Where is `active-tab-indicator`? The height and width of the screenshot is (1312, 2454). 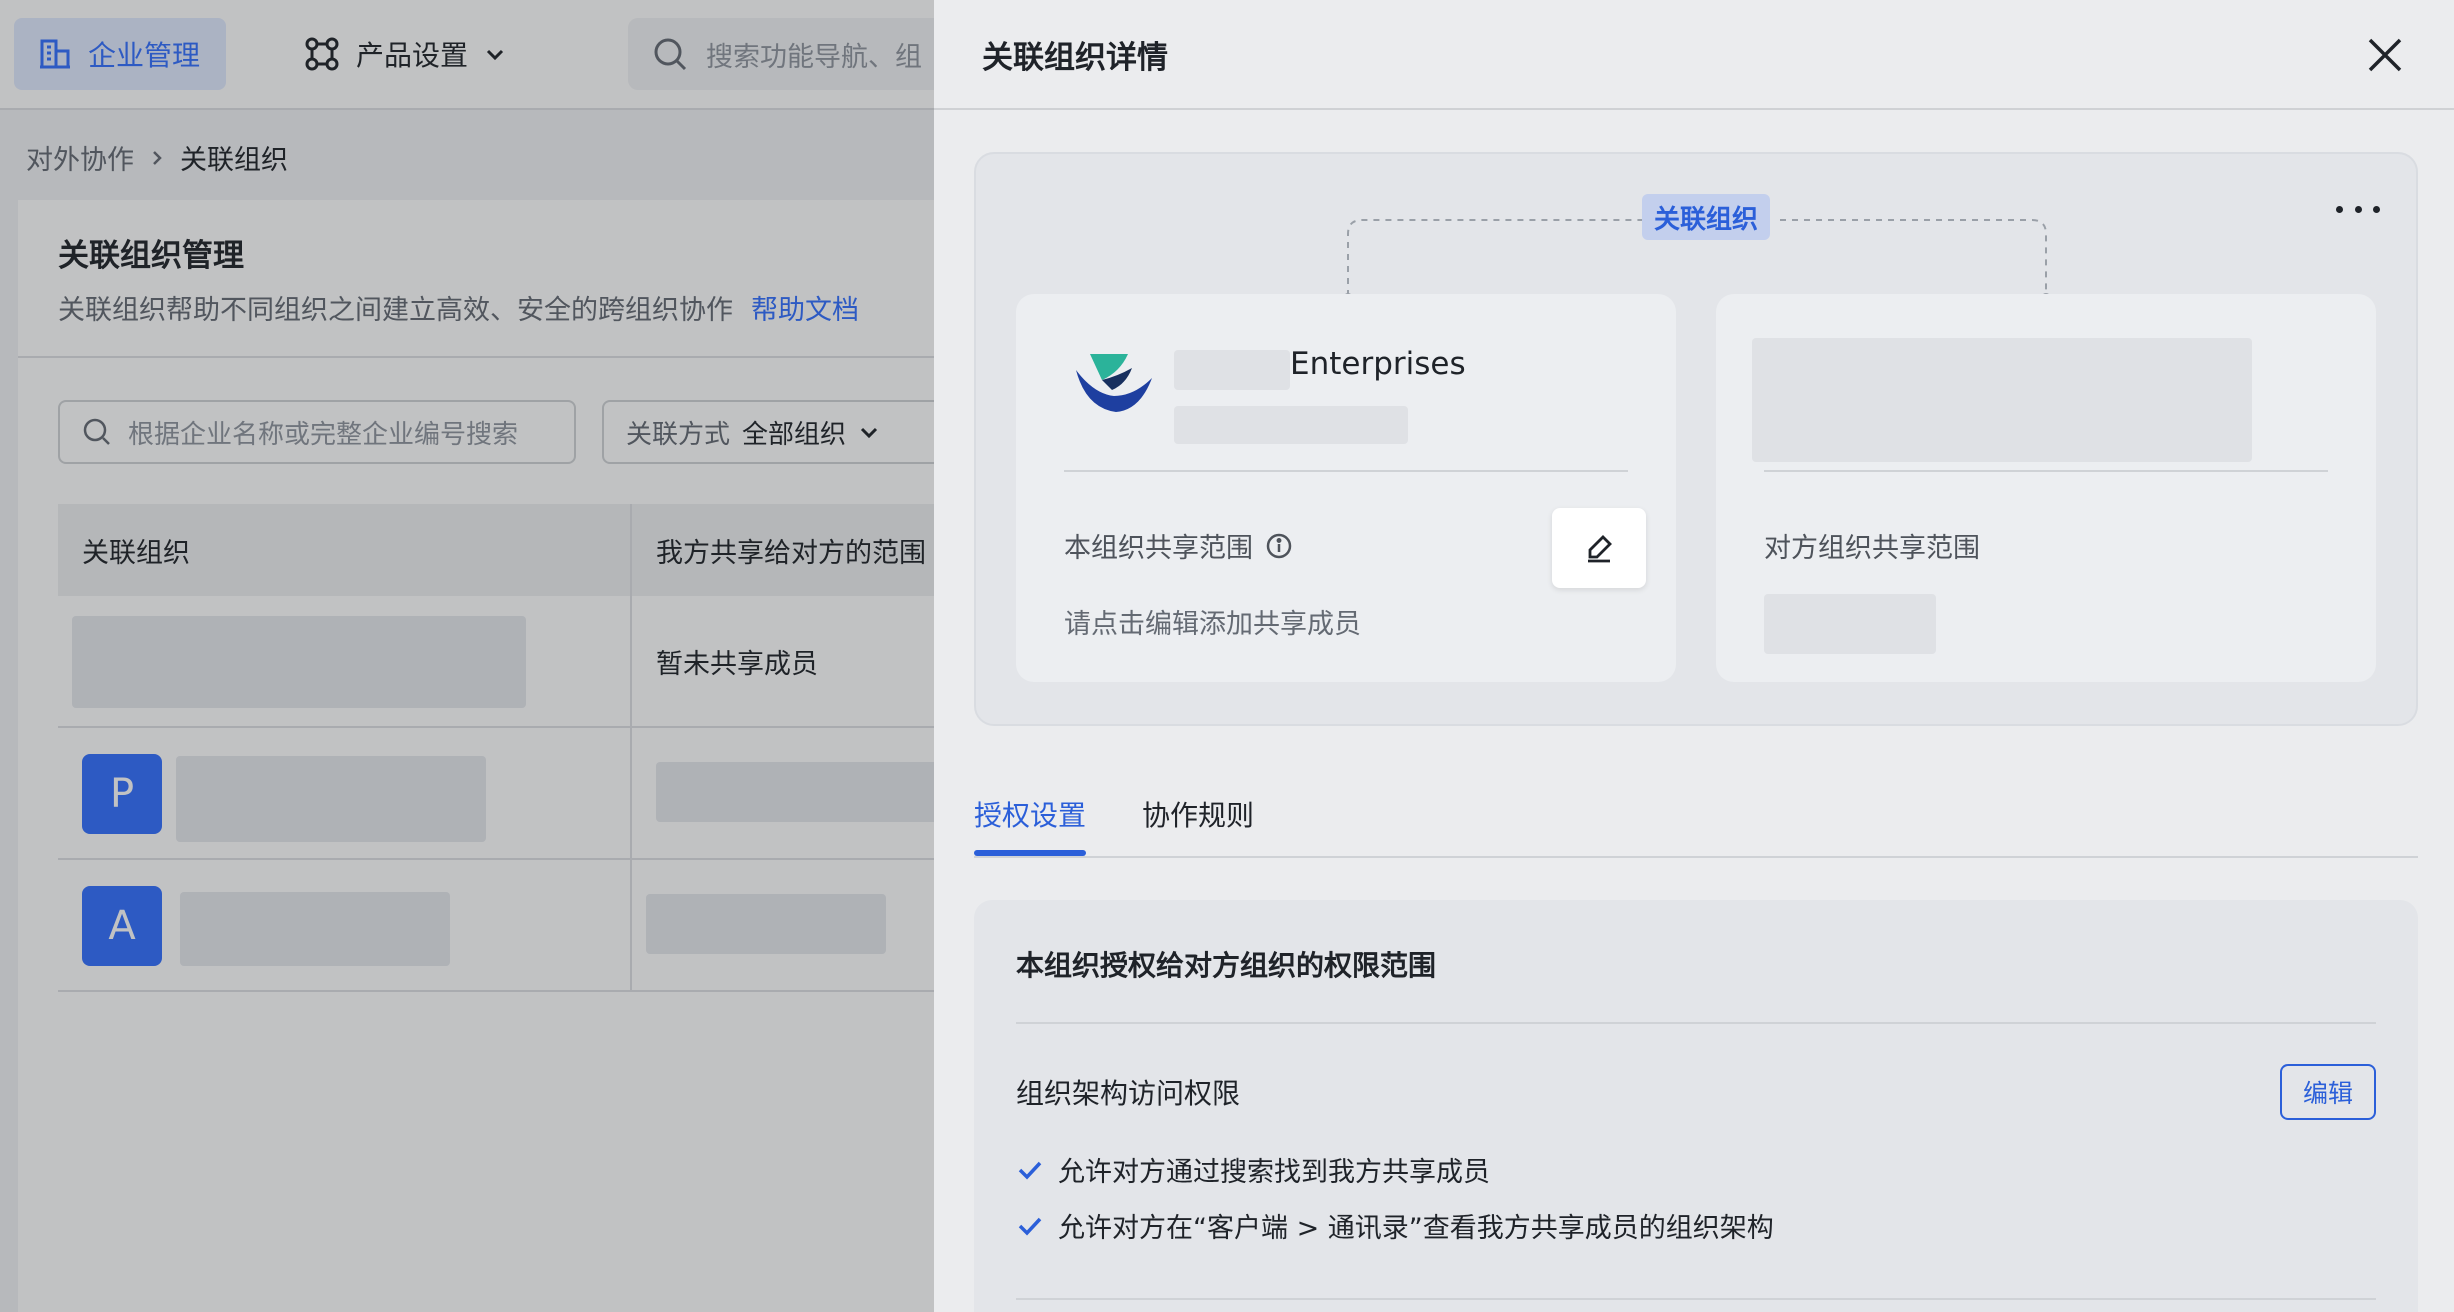 active-tab-indicator is located at coordinates (1030, 853).